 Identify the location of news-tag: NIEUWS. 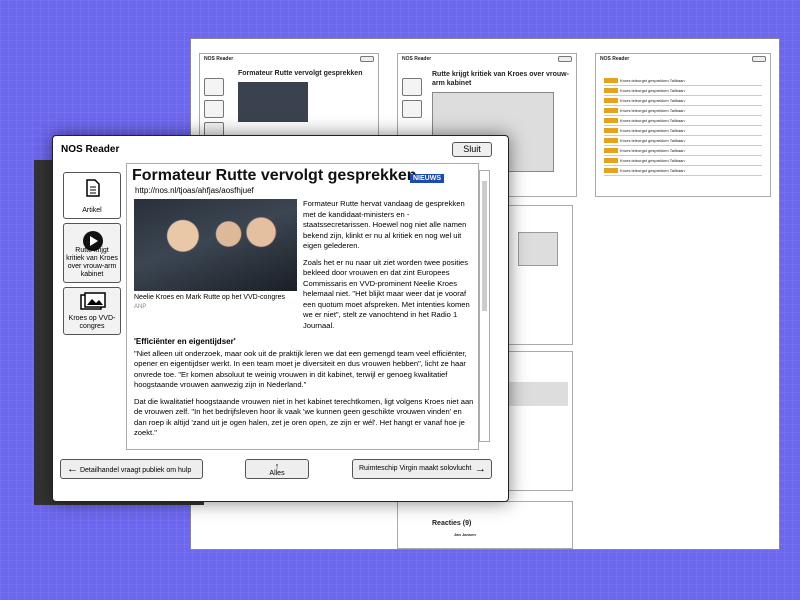
(427, 178).